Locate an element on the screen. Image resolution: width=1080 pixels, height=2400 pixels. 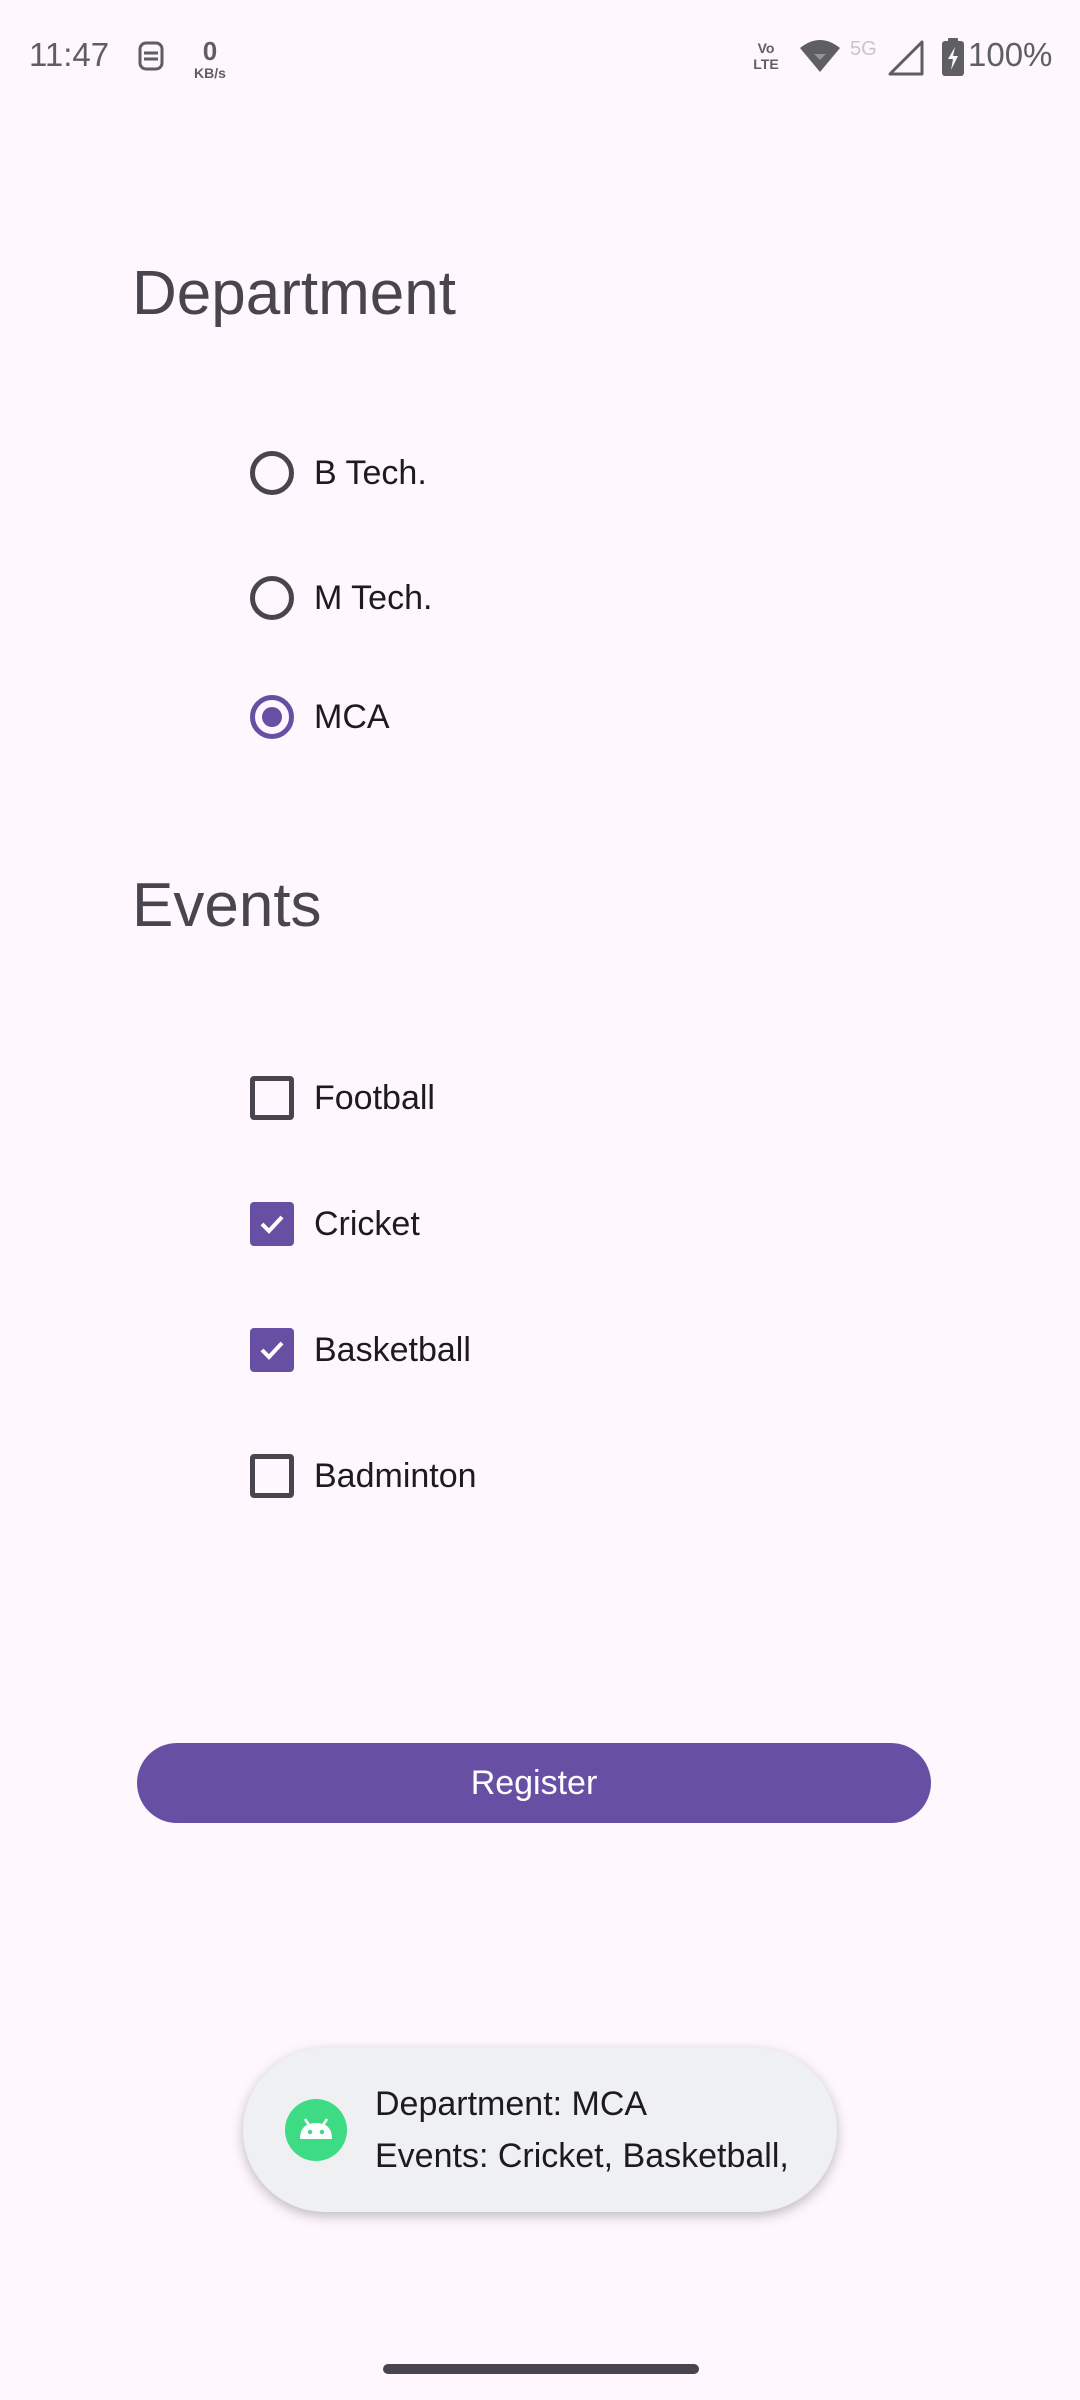
radio-label: B Tech. is located at coordinates (370, 472).